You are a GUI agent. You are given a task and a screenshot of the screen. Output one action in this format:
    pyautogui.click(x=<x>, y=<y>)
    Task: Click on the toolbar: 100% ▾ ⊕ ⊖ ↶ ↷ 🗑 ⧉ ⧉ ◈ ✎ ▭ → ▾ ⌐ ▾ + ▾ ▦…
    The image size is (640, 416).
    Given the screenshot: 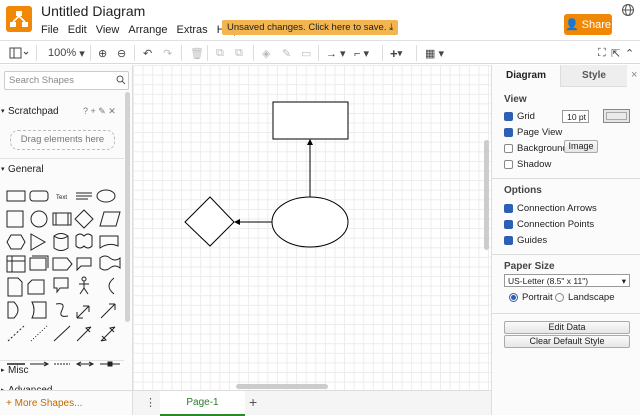 What is the action you would take?
    pyautogui.click(x=320, y=52)
    